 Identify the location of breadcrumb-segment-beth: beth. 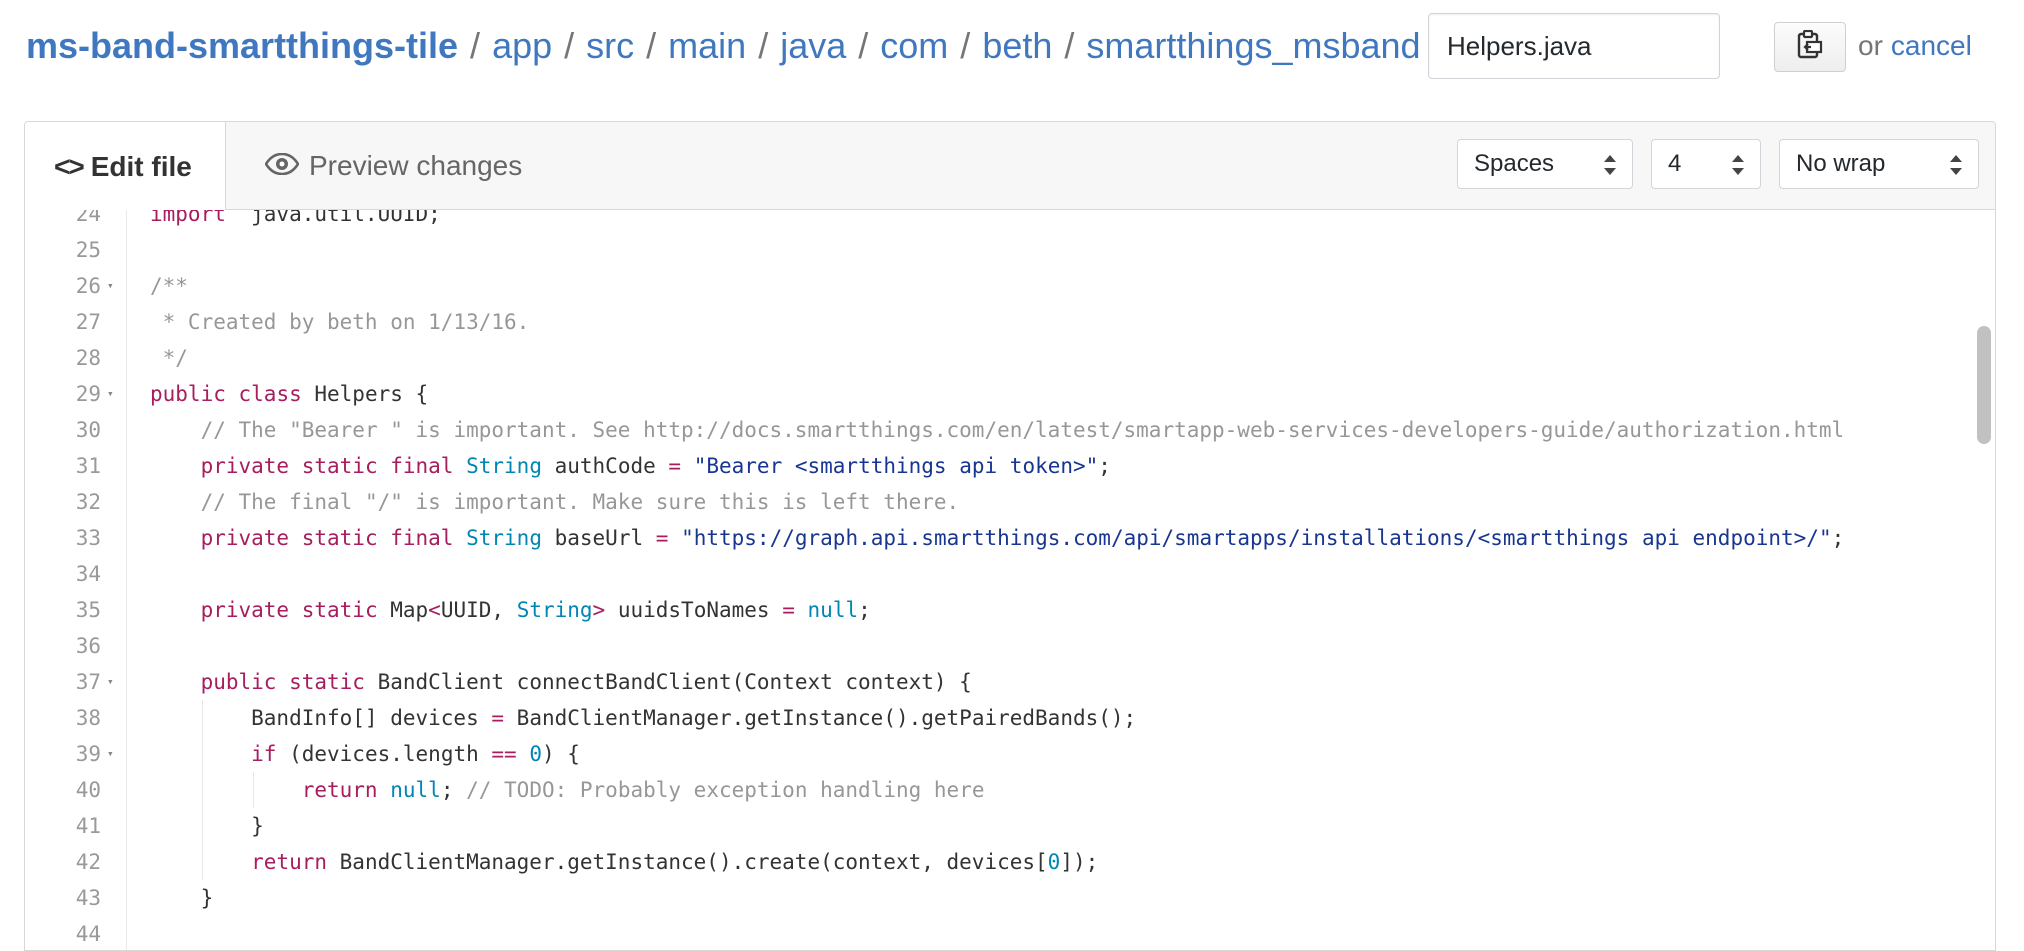
(1017, 46).